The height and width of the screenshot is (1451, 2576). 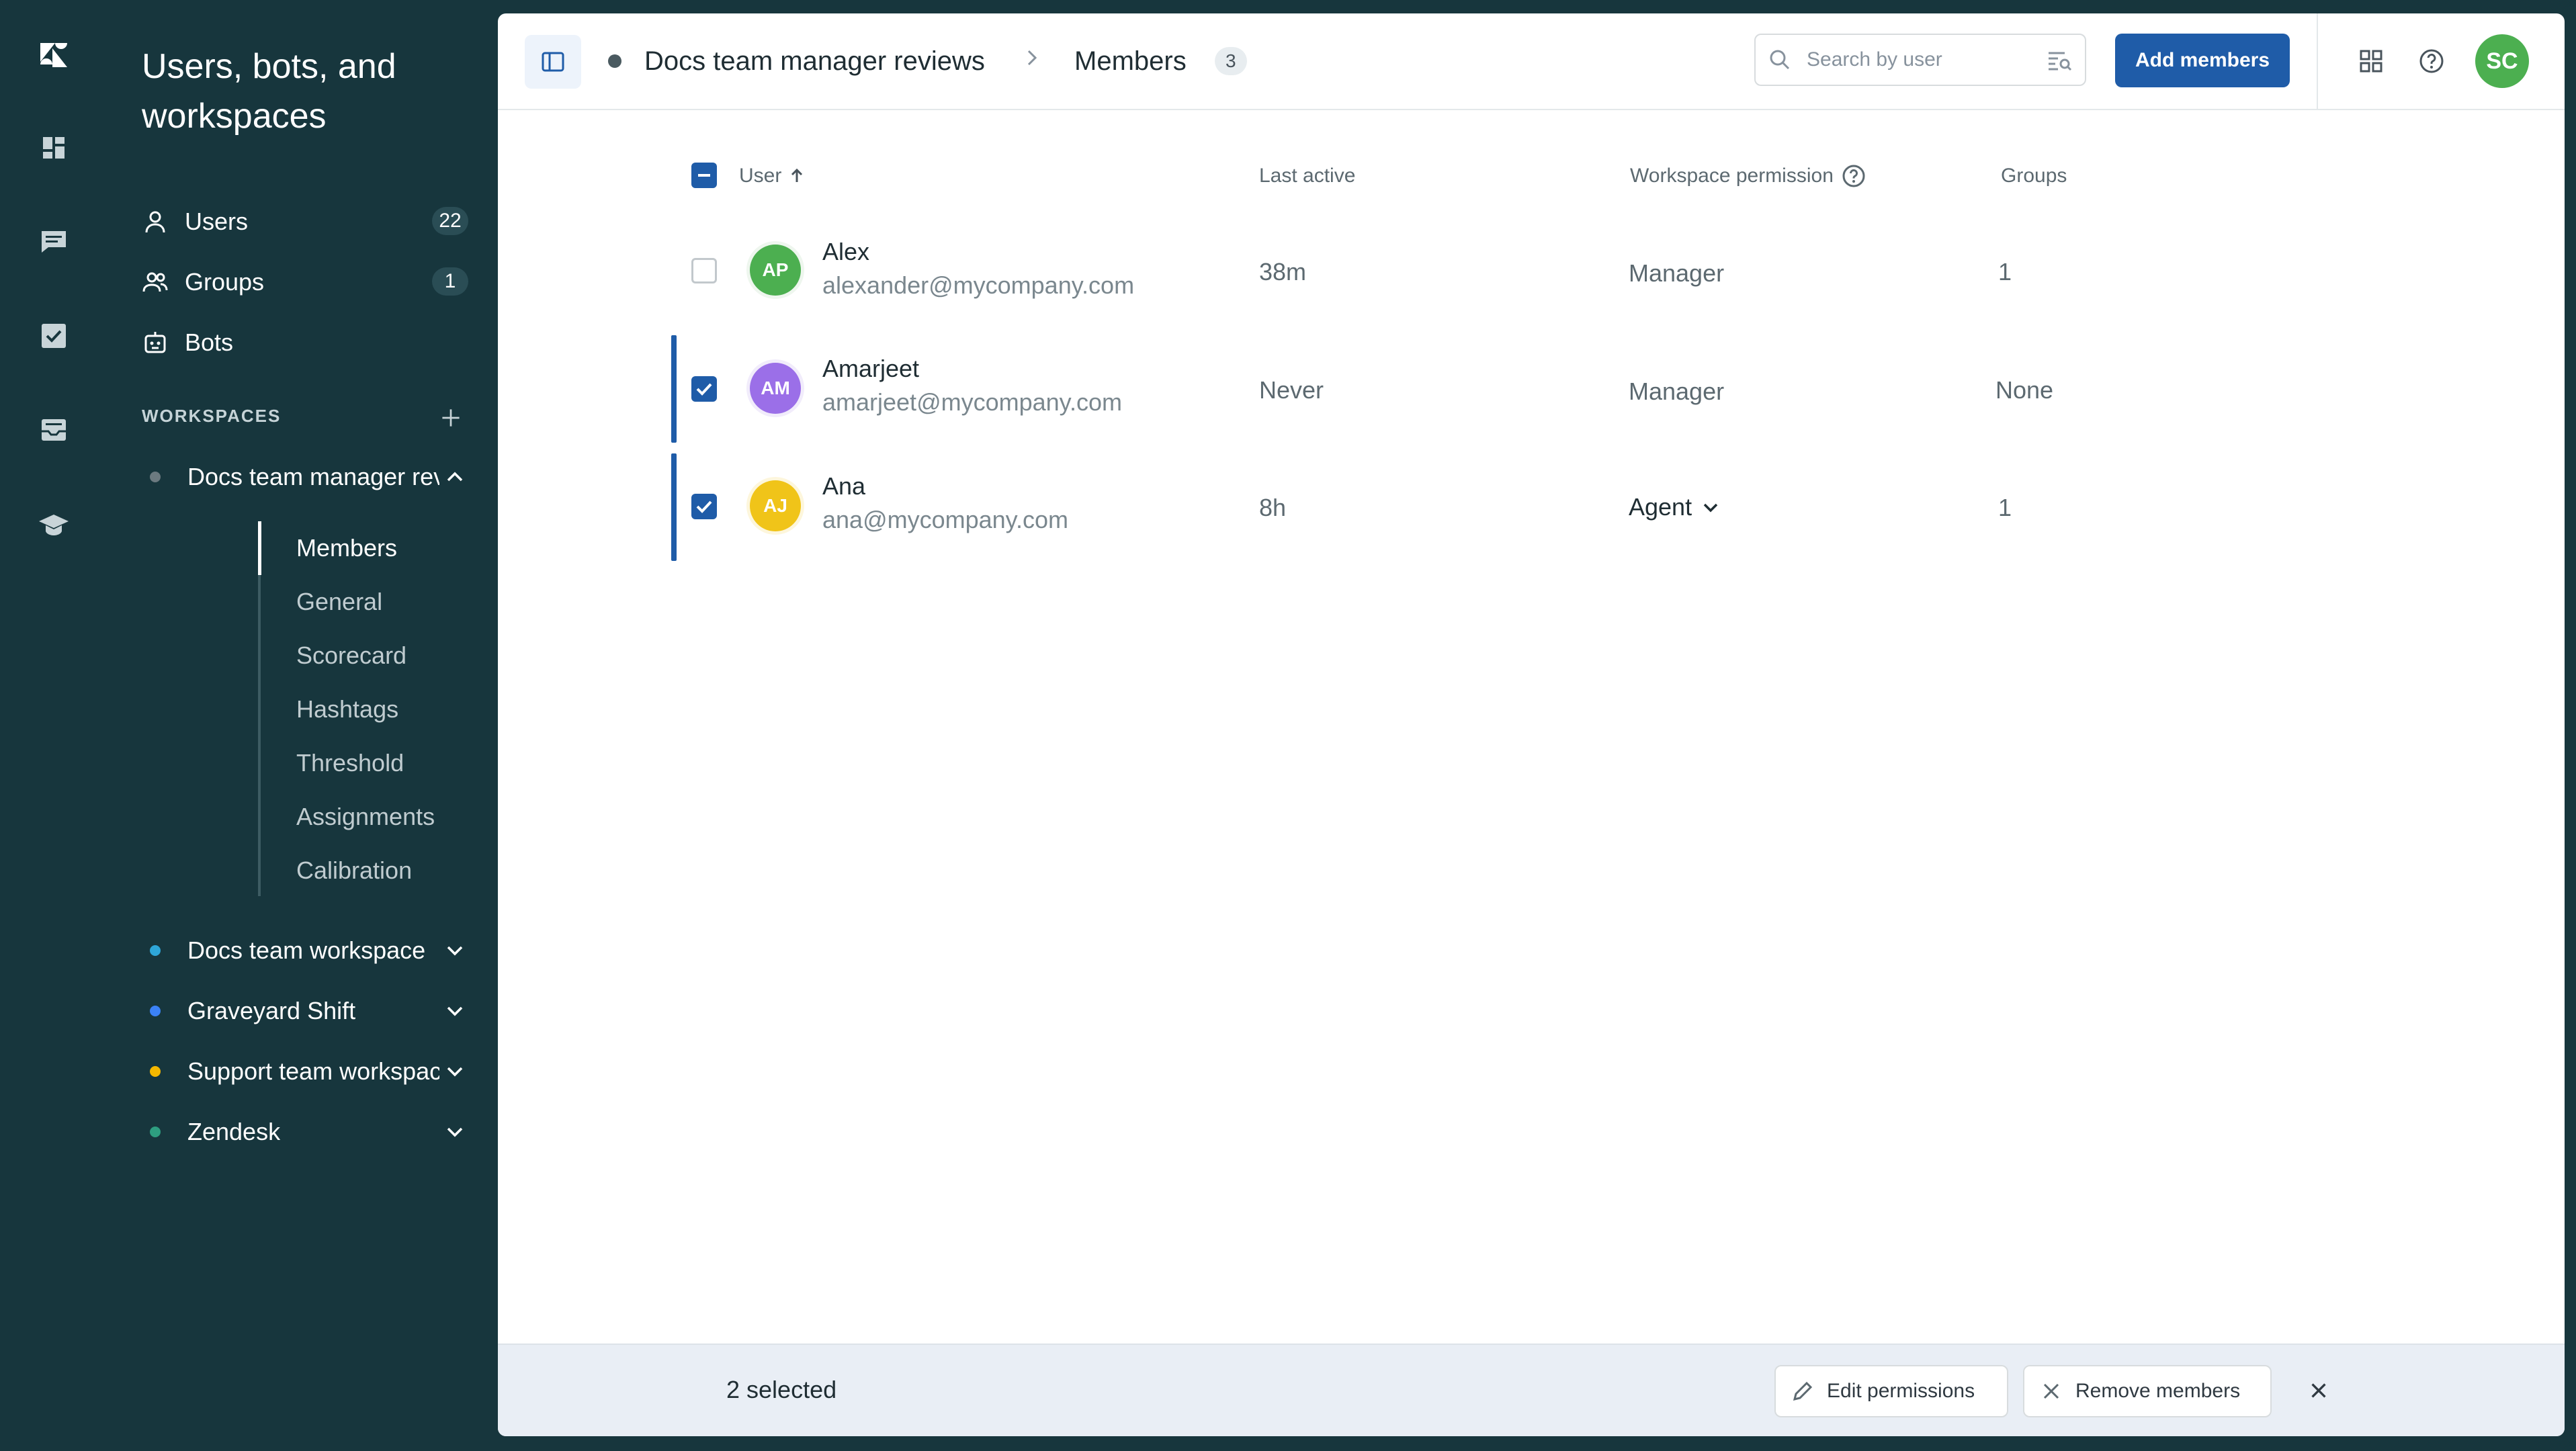 I want to click on x-icon, so click(x=2051, y=1391).